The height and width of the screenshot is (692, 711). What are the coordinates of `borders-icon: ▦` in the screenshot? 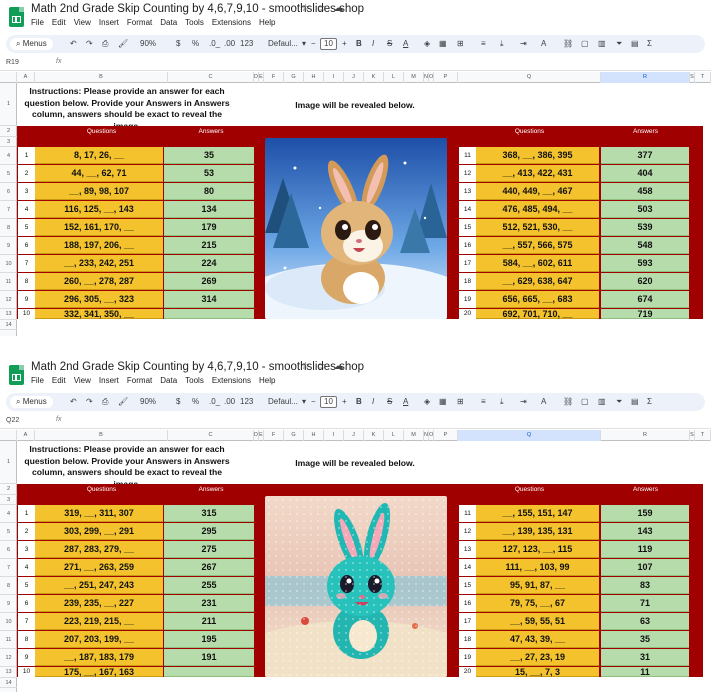 It's located at (443, 402).